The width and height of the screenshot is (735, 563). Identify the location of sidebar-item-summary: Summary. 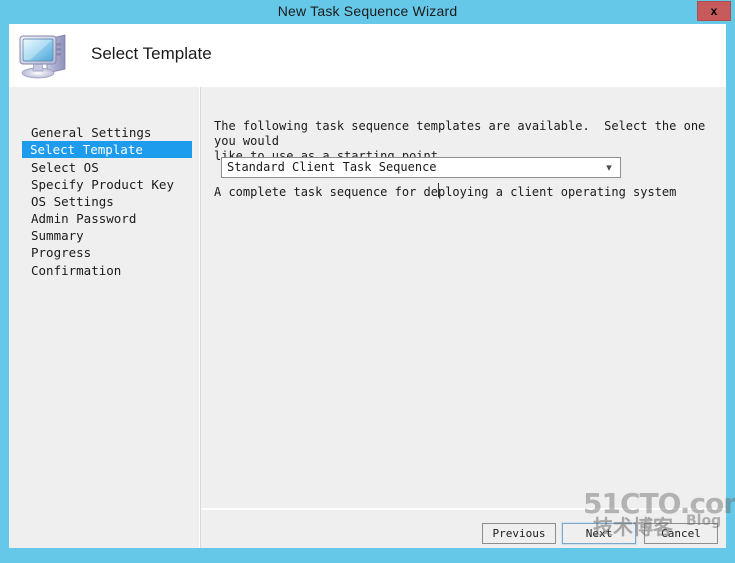
(107, 235).